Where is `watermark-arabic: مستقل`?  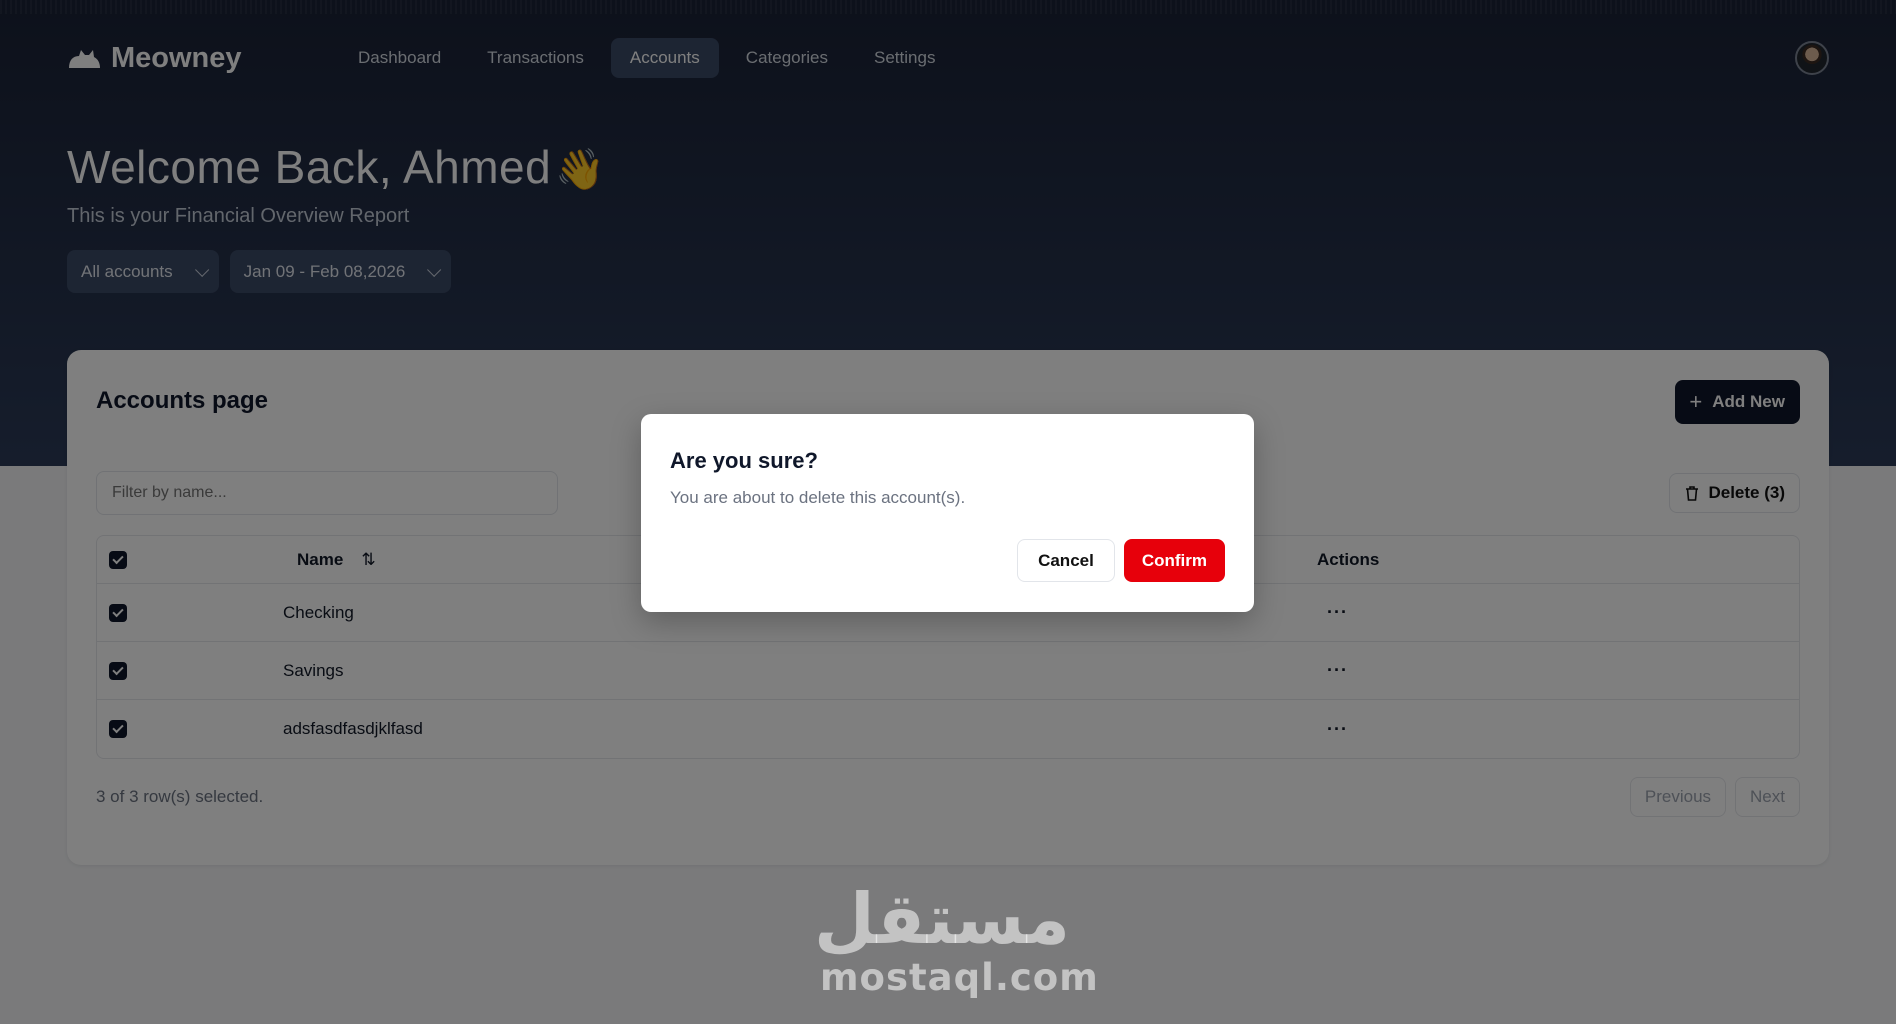
watermark-arabic: مستقل is located at coordinates (941, 919).